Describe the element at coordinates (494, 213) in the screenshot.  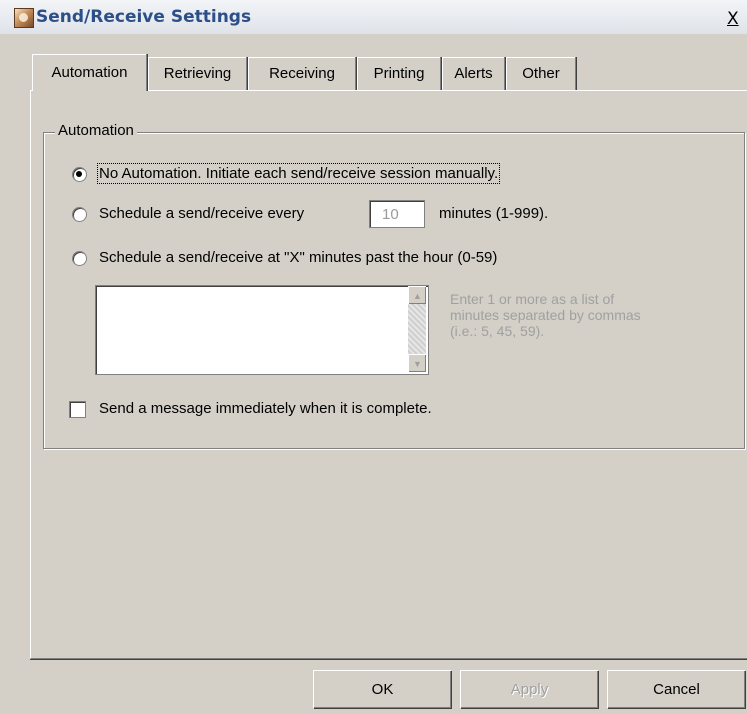
I see `minutes-range-label: minutes (1-999).` at that location.